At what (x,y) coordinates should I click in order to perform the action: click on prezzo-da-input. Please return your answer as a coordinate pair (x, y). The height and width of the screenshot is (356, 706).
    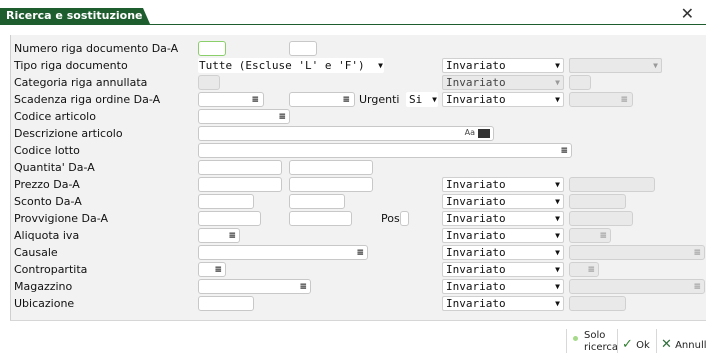
    Looking at the image, I should click on (240, 184).